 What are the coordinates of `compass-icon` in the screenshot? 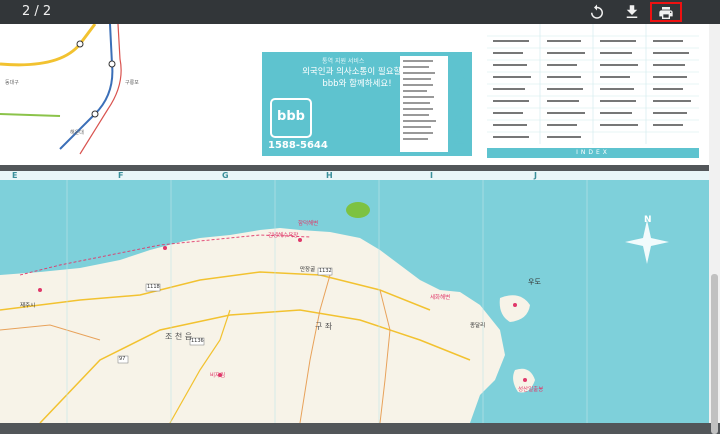 It's located at (647, 242).